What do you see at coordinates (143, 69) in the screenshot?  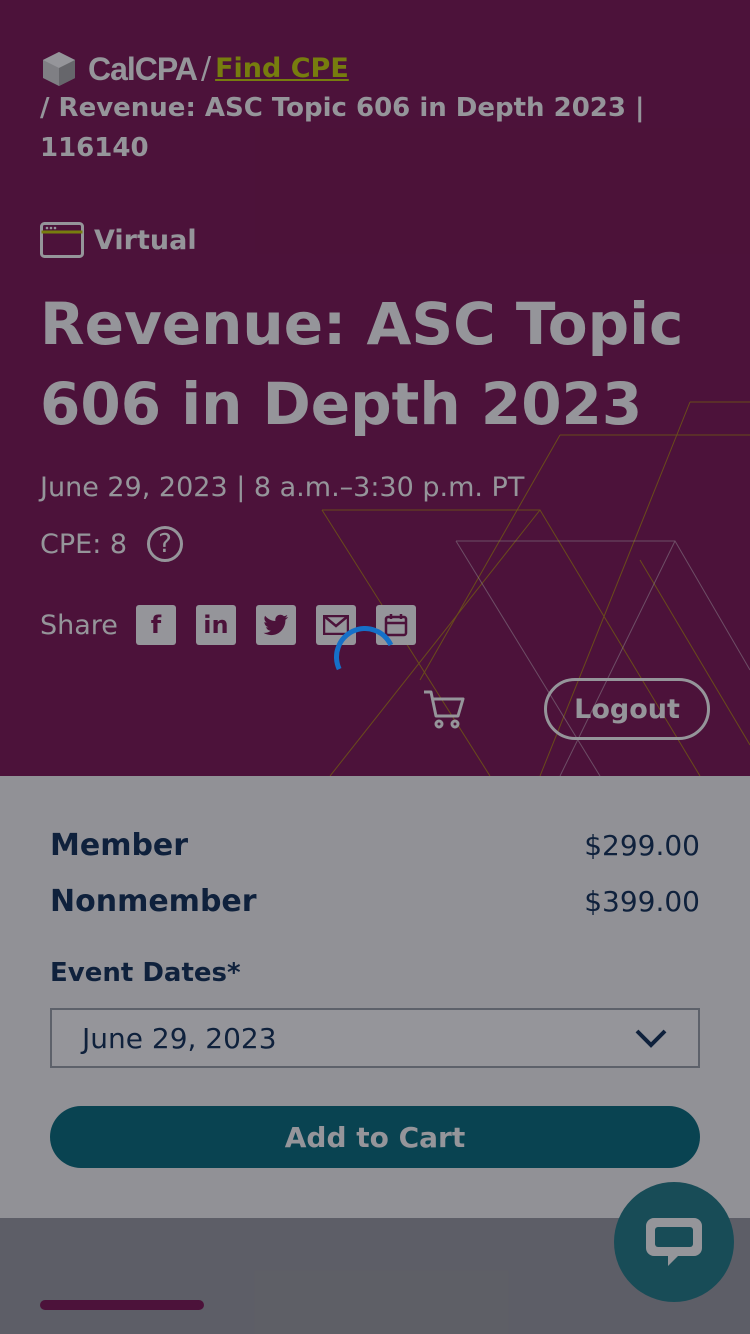 I see `logo-text: CalCPA` at bounding box center [143, 69].